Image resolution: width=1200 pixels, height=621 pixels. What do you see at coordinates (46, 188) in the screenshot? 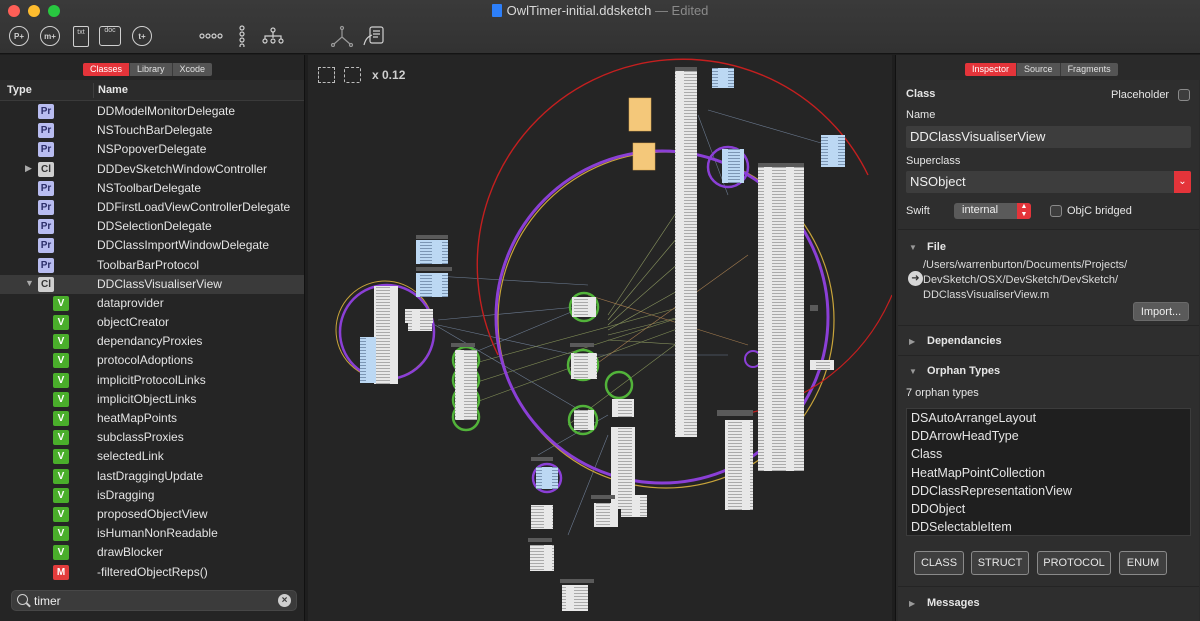
I see `type-kind-badge: Pr` at bounding box center [46, 188].